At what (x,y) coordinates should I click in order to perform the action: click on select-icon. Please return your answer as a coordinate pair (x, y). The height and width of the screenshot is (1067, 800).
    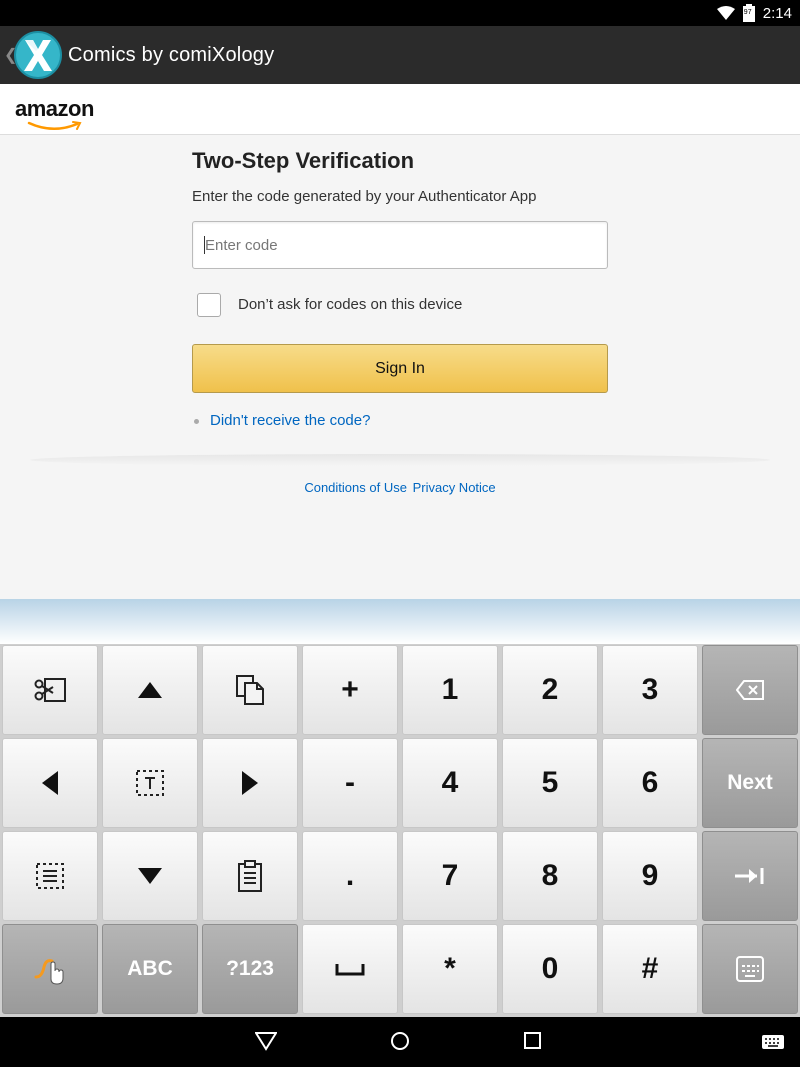
    Looking at the image, I should click on (150, 783).